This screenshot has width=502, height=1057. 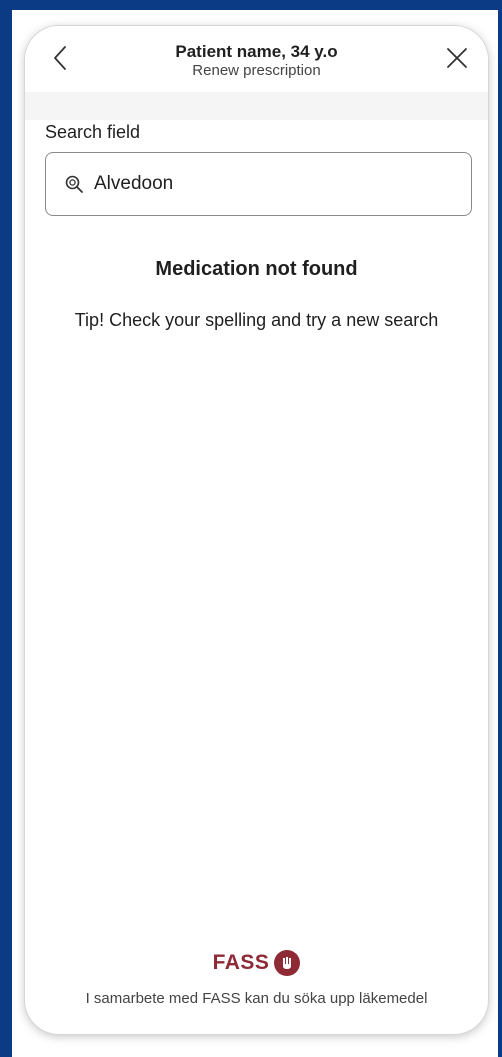 I want to click on close-button, so click(x=457, y=58).